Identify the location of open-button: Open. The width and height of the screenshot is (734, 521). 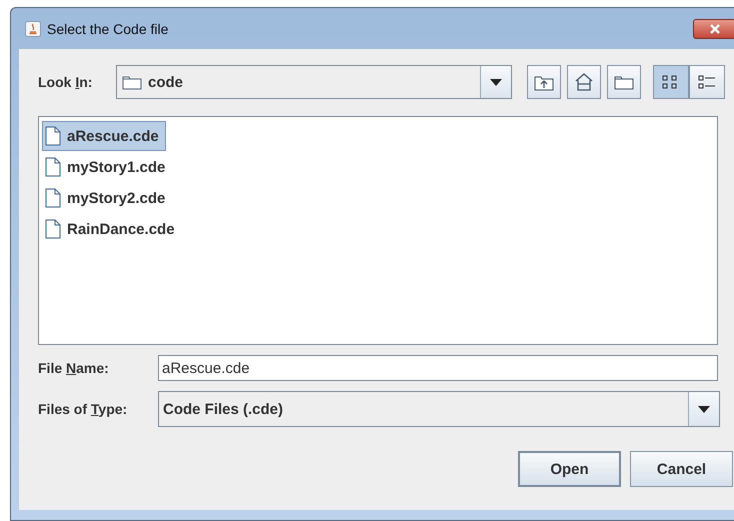
(569, 469).